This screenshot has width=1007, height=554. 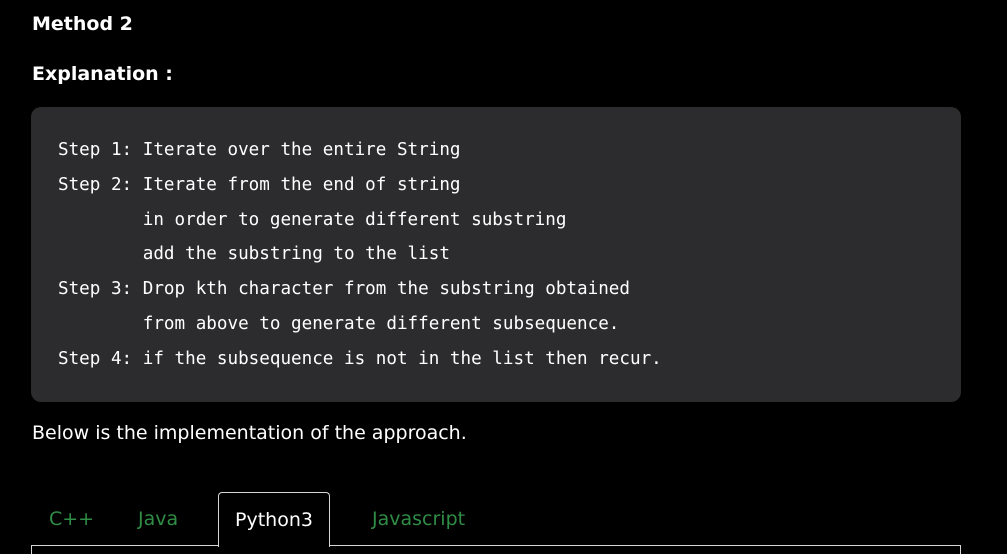 What do you see at coordinates (254, 254) in the screenshot?
I see `code-line-step-2-cont-2: add the substring to the list` at bounding box center [254, 254].